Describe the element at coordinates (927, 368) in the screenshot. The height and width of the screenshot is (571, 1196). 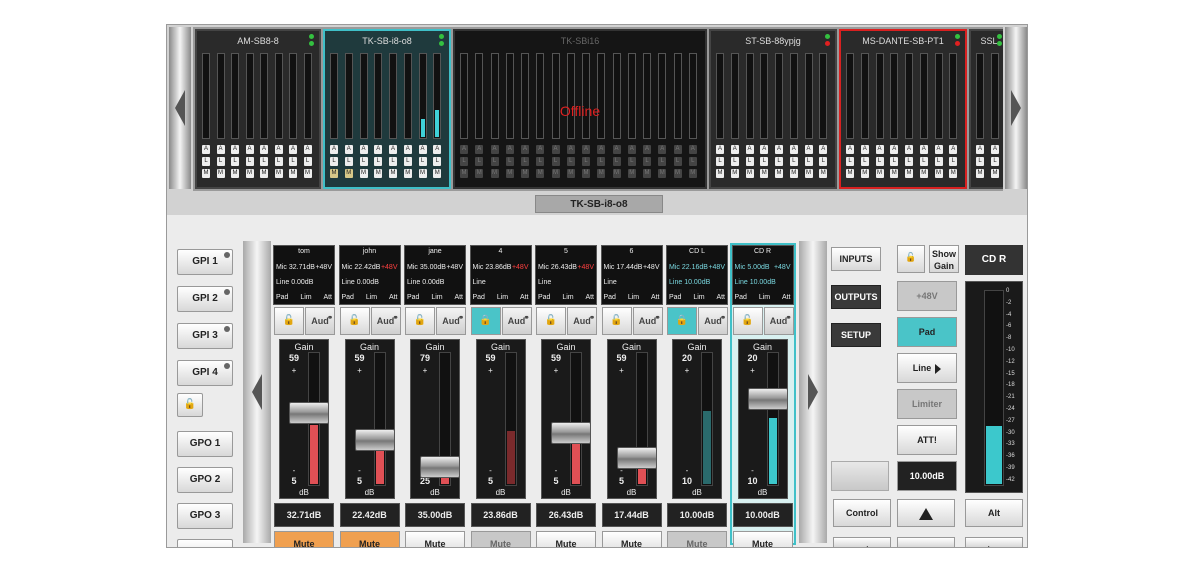
I see `line-button: Line` at that location.